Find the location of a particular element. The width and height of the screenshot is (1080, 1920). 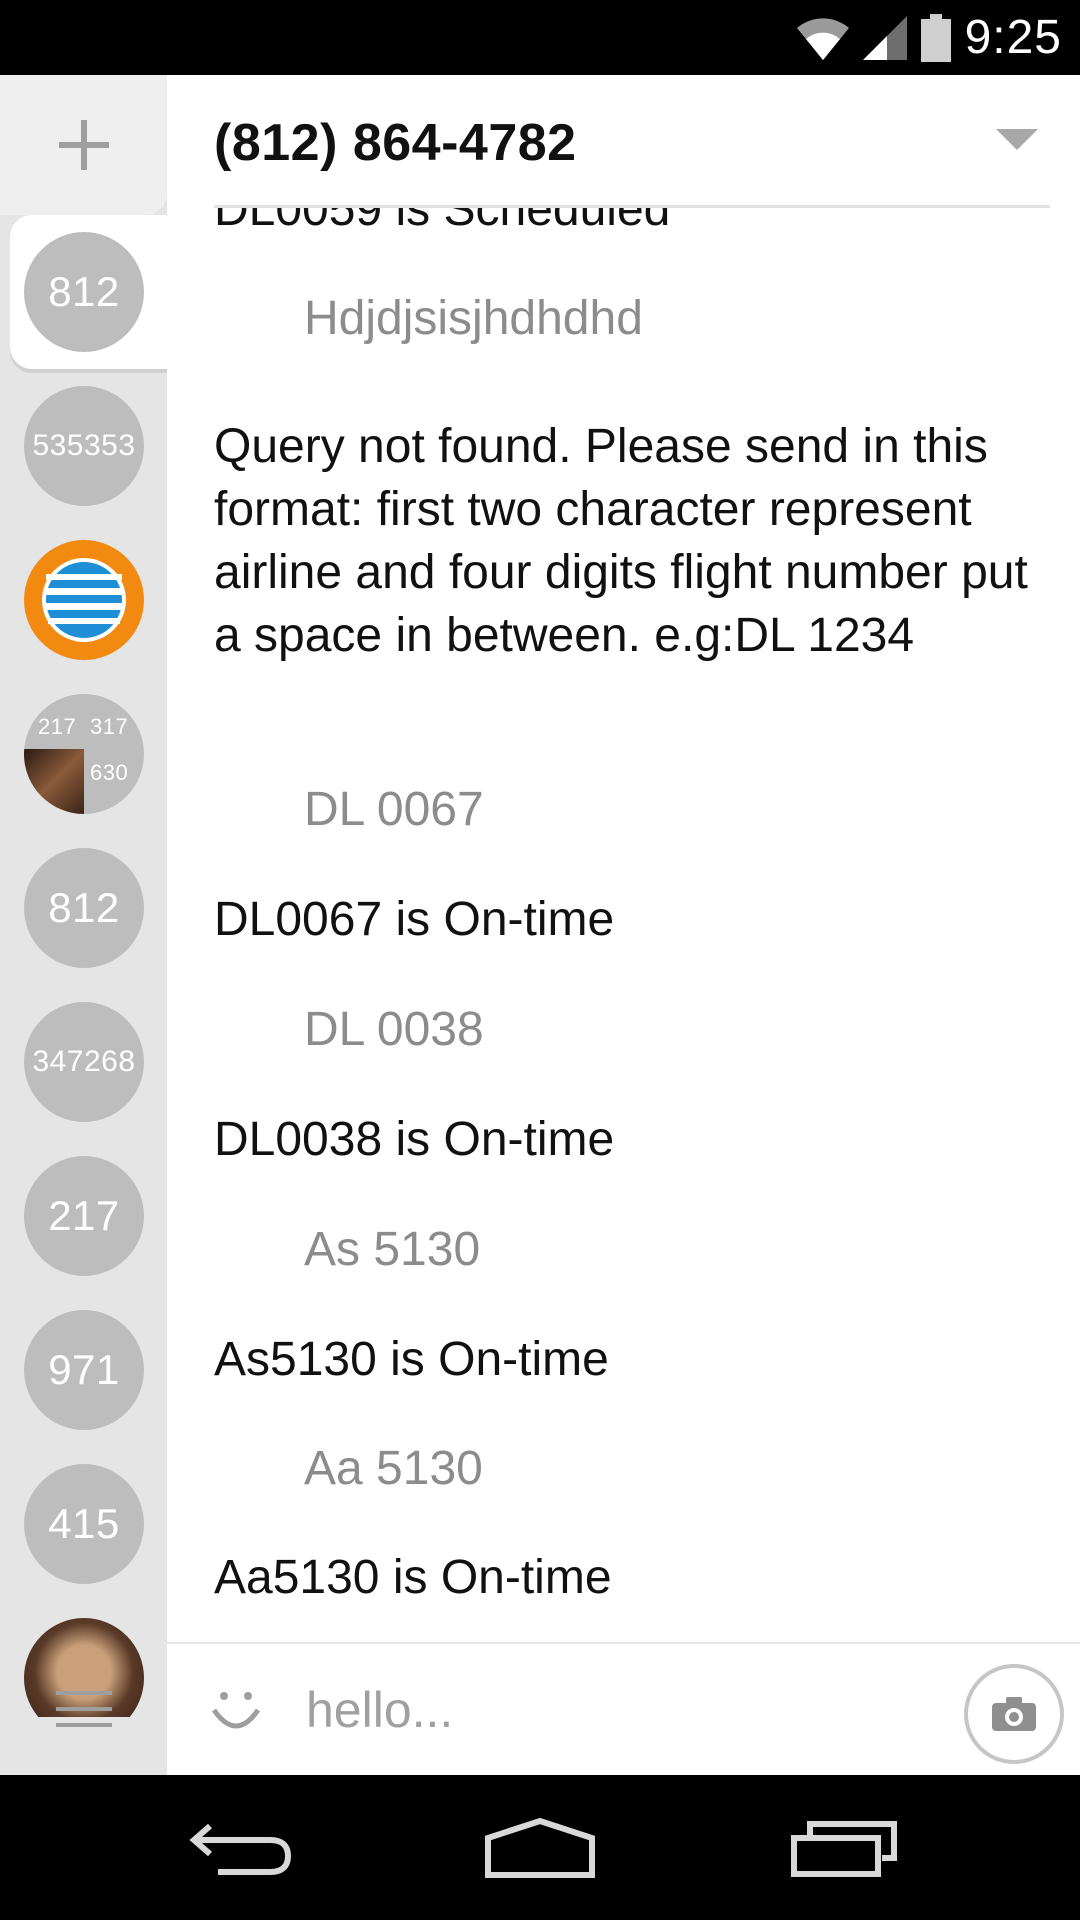

photo-thumbnail is located at coordinates (54, 781).